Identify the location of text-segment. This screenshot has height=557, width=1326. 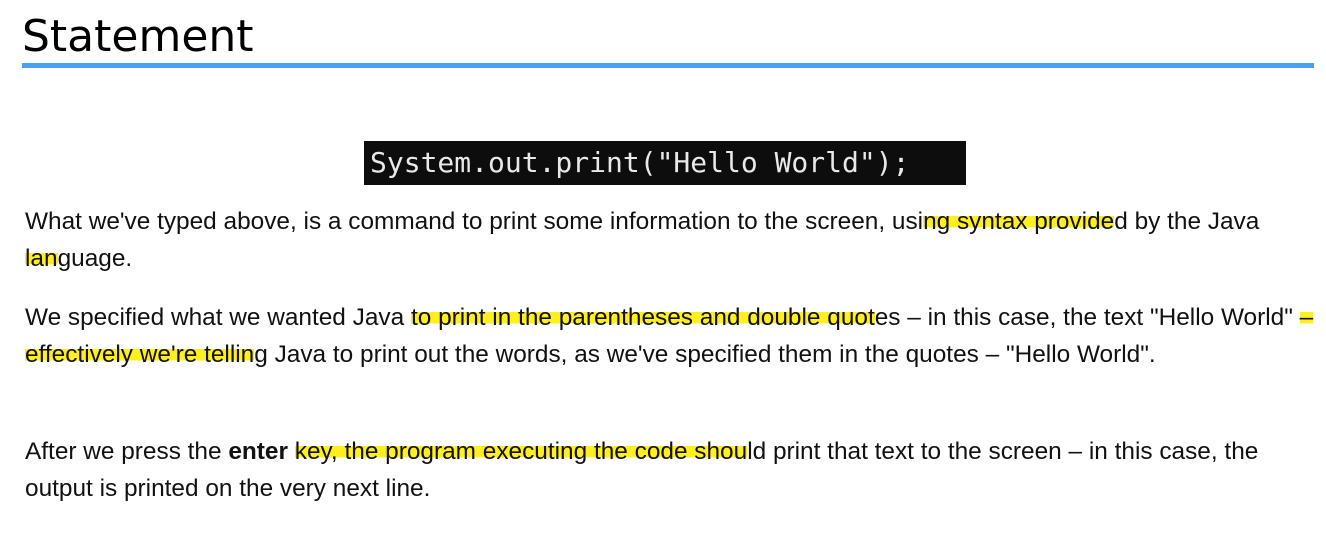
(291, 451).